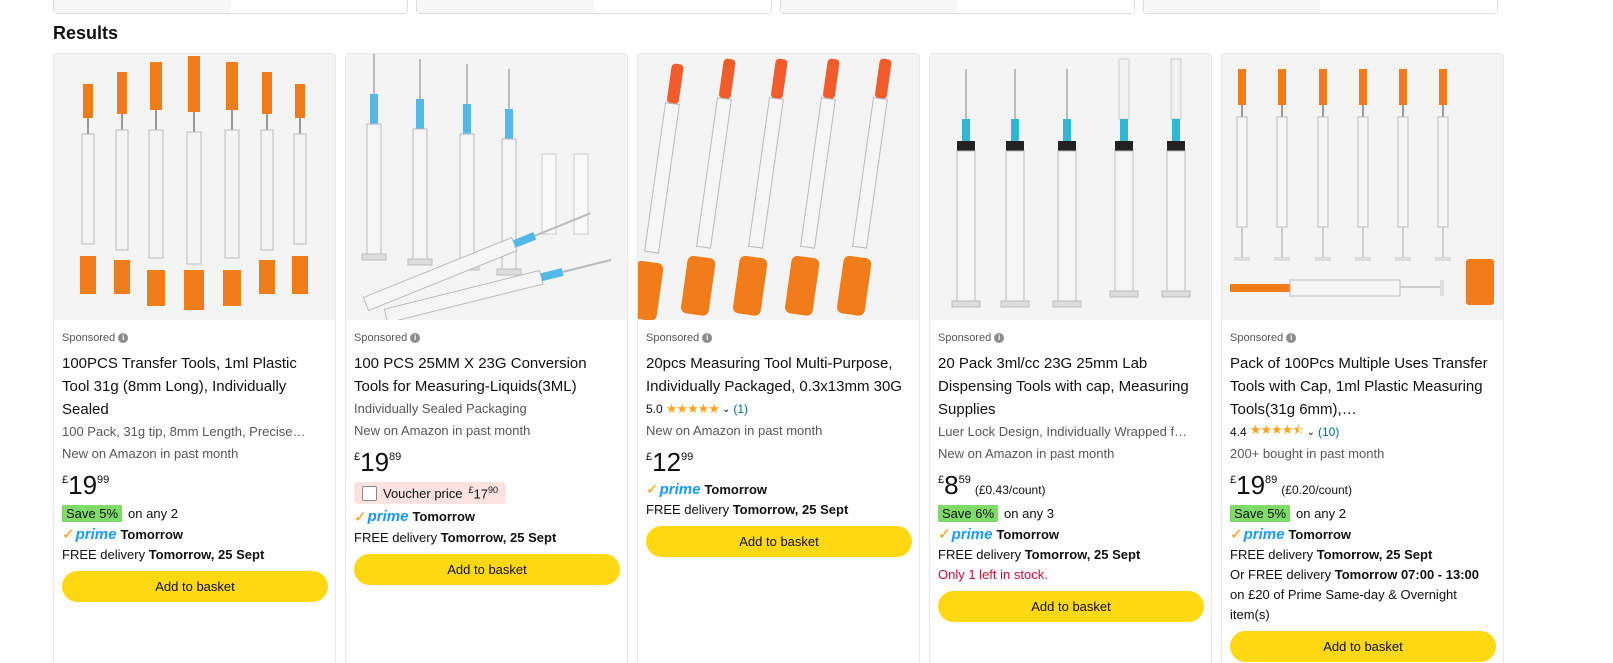 The width and height of the screenshot is (1613, 663). I want to click on alt-delivery-info: Or FREE delivery Tomorrow 07:00 - 13:00, so click(1355, 574).